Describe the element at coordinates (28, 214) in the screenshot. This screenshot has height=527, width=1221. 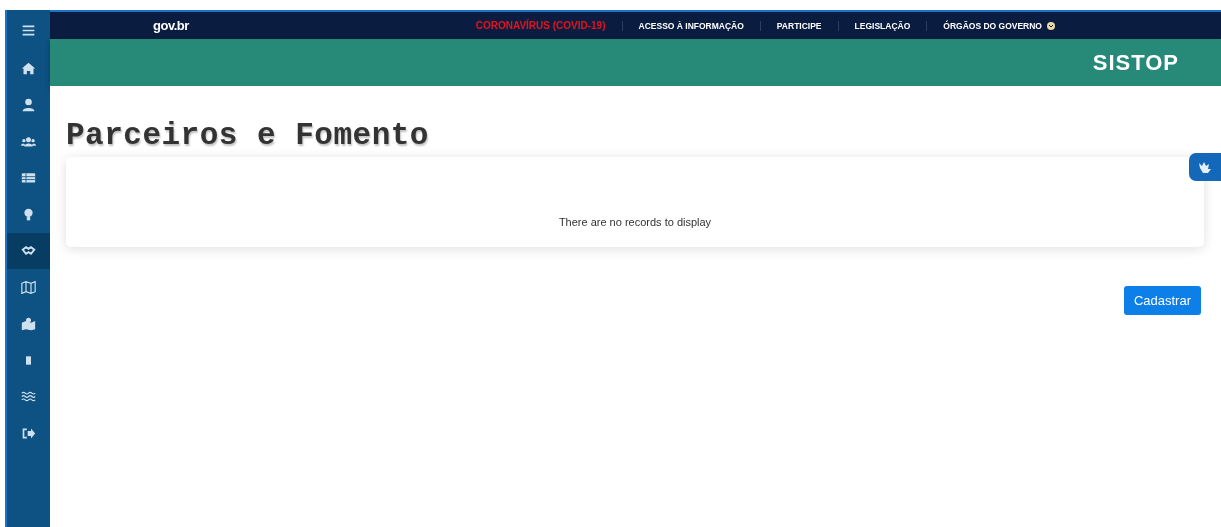
I see `lightbulb-icon` at that location.